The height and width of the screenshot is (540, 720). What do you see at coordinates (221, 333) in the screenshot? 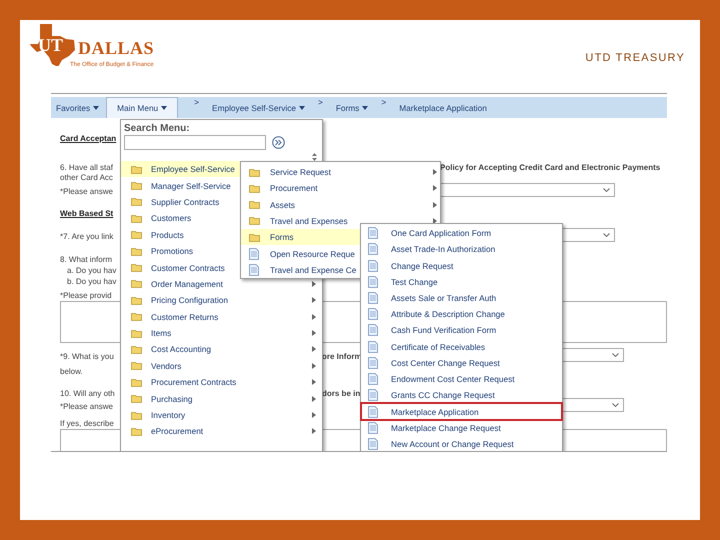
I see `menu-item: Items` at bounding box center [221, 333].